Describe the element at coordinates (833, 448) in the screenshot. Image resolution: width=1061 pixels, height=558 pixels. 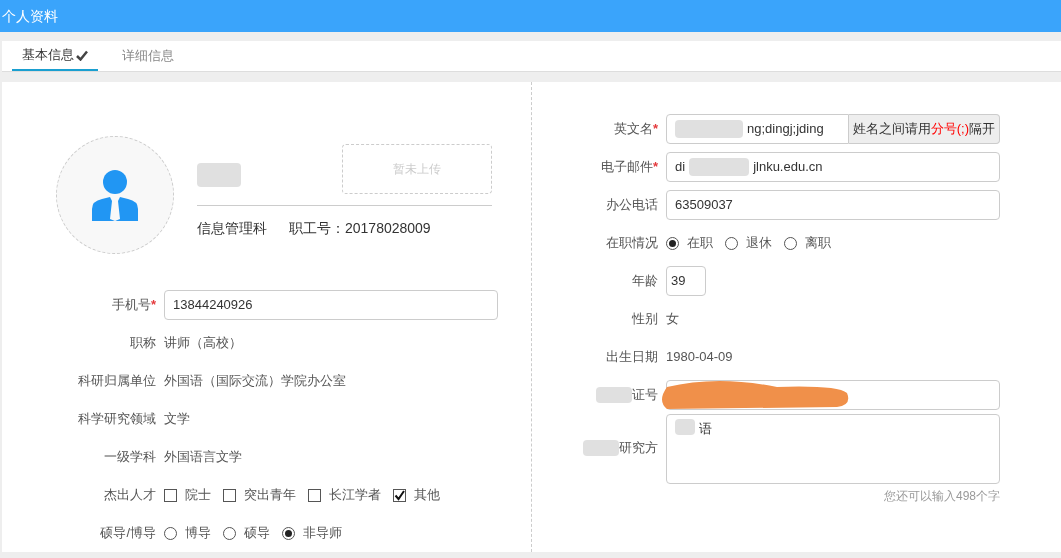
I see `text-area: 语` at that location.